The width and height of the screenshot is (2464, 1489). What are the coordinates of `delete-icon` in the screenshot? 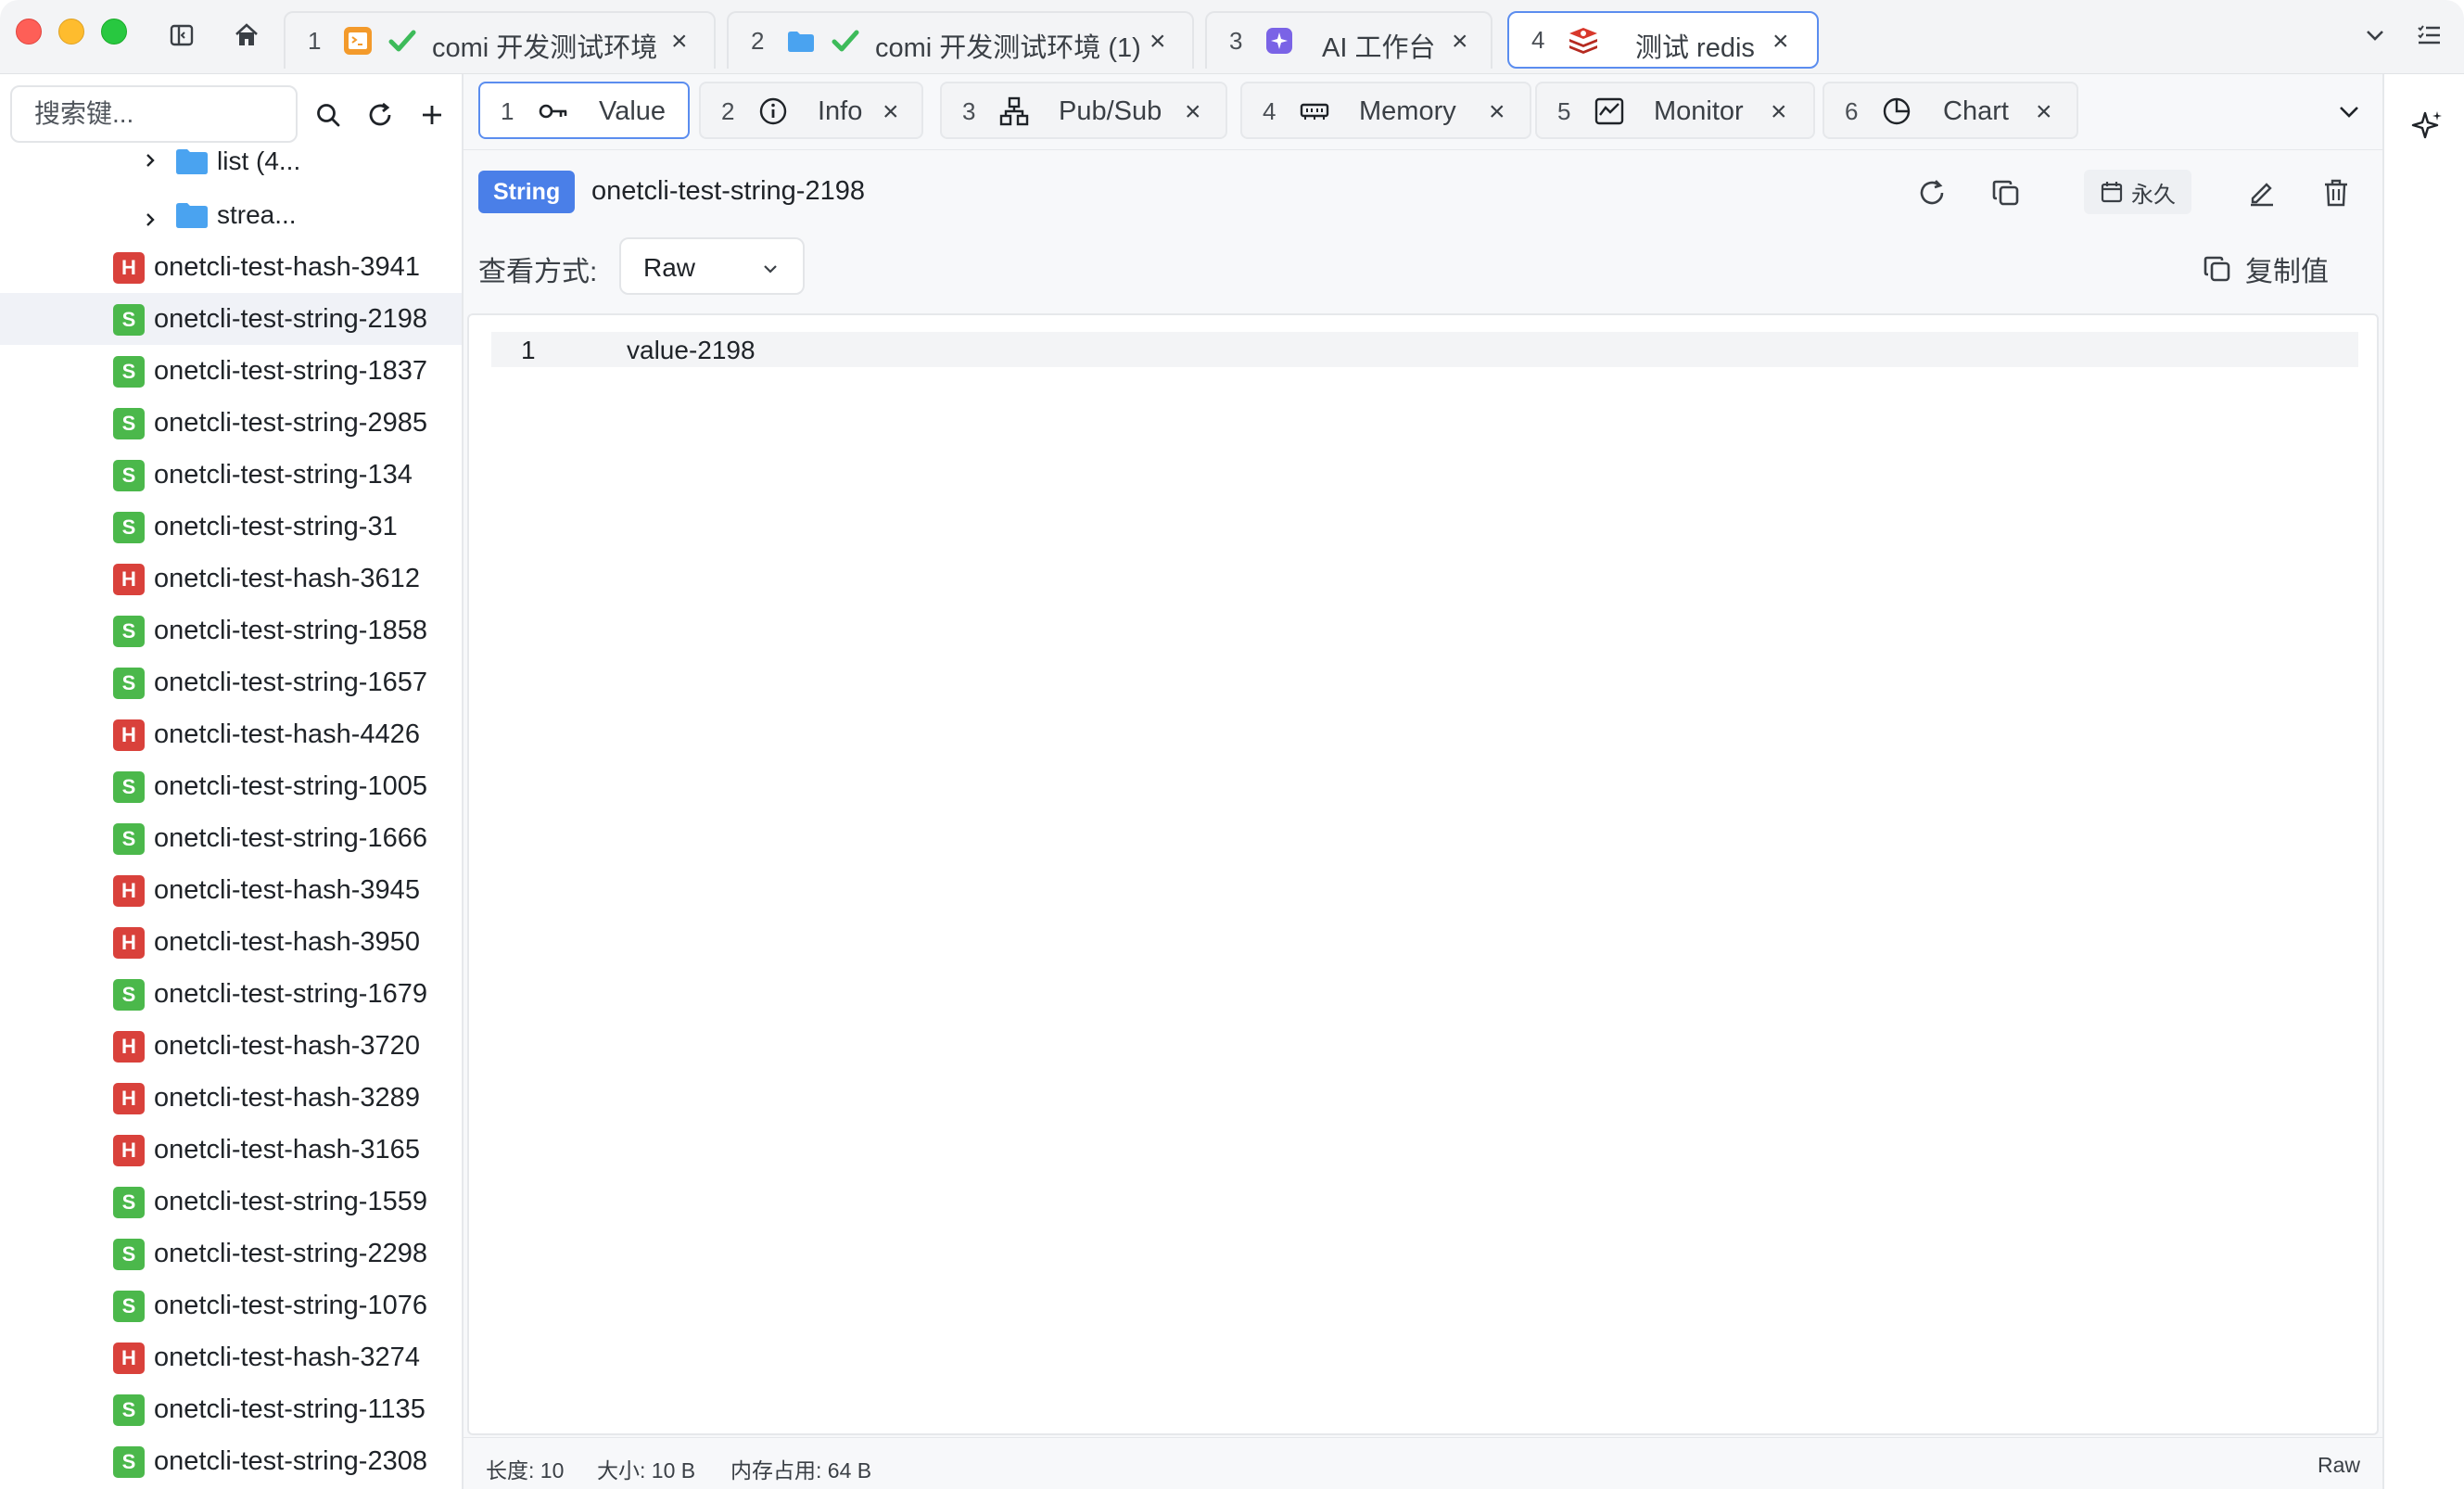 It's located at (2336, 192).